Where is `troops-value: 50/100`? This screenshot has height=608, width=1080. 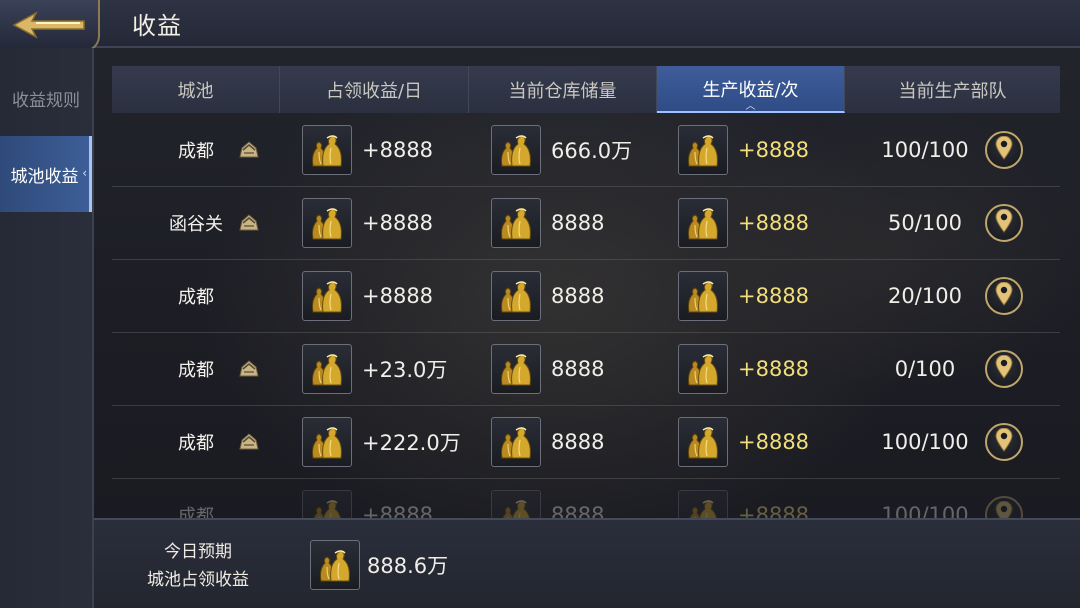 troops-value: 50/100 is located at coordinates (925, 223).